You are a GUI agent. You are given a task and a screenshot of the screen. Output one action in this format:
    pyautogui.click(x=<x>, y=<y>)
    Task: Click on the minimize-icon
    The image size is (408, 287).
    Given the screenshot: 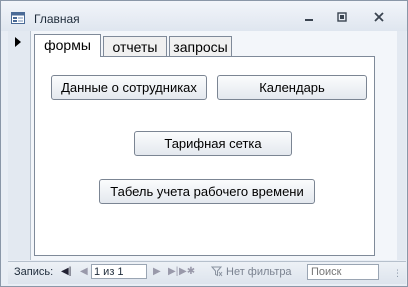 What is the action you would take?
    pyautogui.click(x=309, y=17)
    